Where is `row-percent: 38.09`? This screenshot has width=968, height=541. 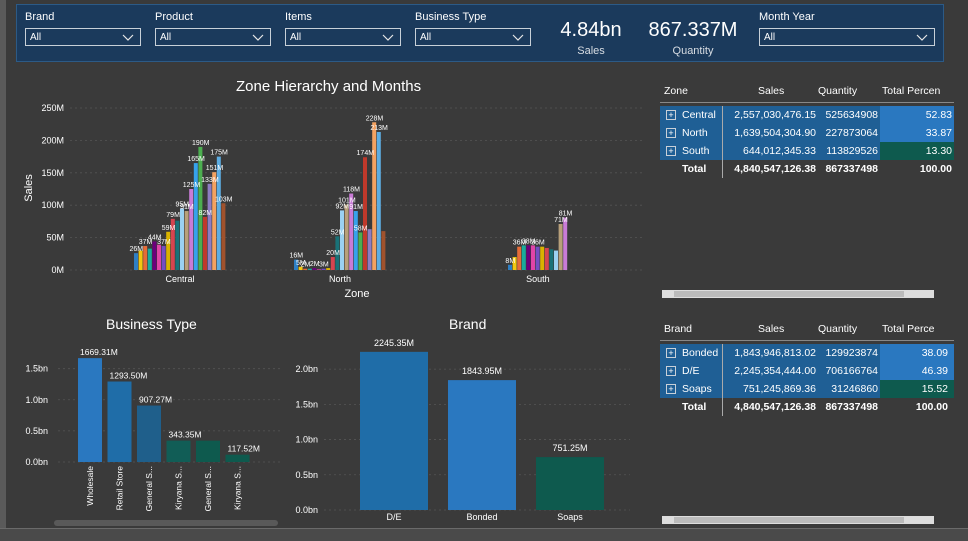 row-percent: 38.09 is located at coordinates (934, 353).